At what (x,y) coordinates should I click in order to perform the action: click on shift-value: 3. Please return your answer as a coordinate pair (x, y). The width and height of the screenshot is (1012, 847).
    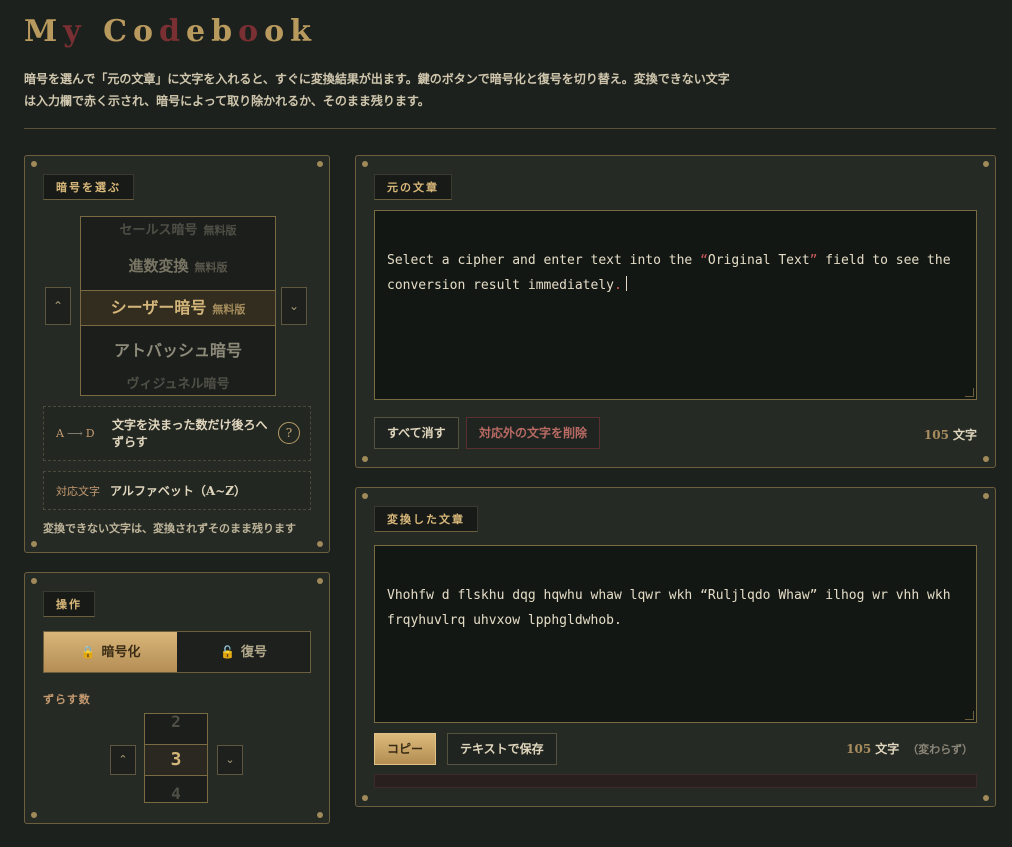
    Looking at the image, I should click on (176, 760).